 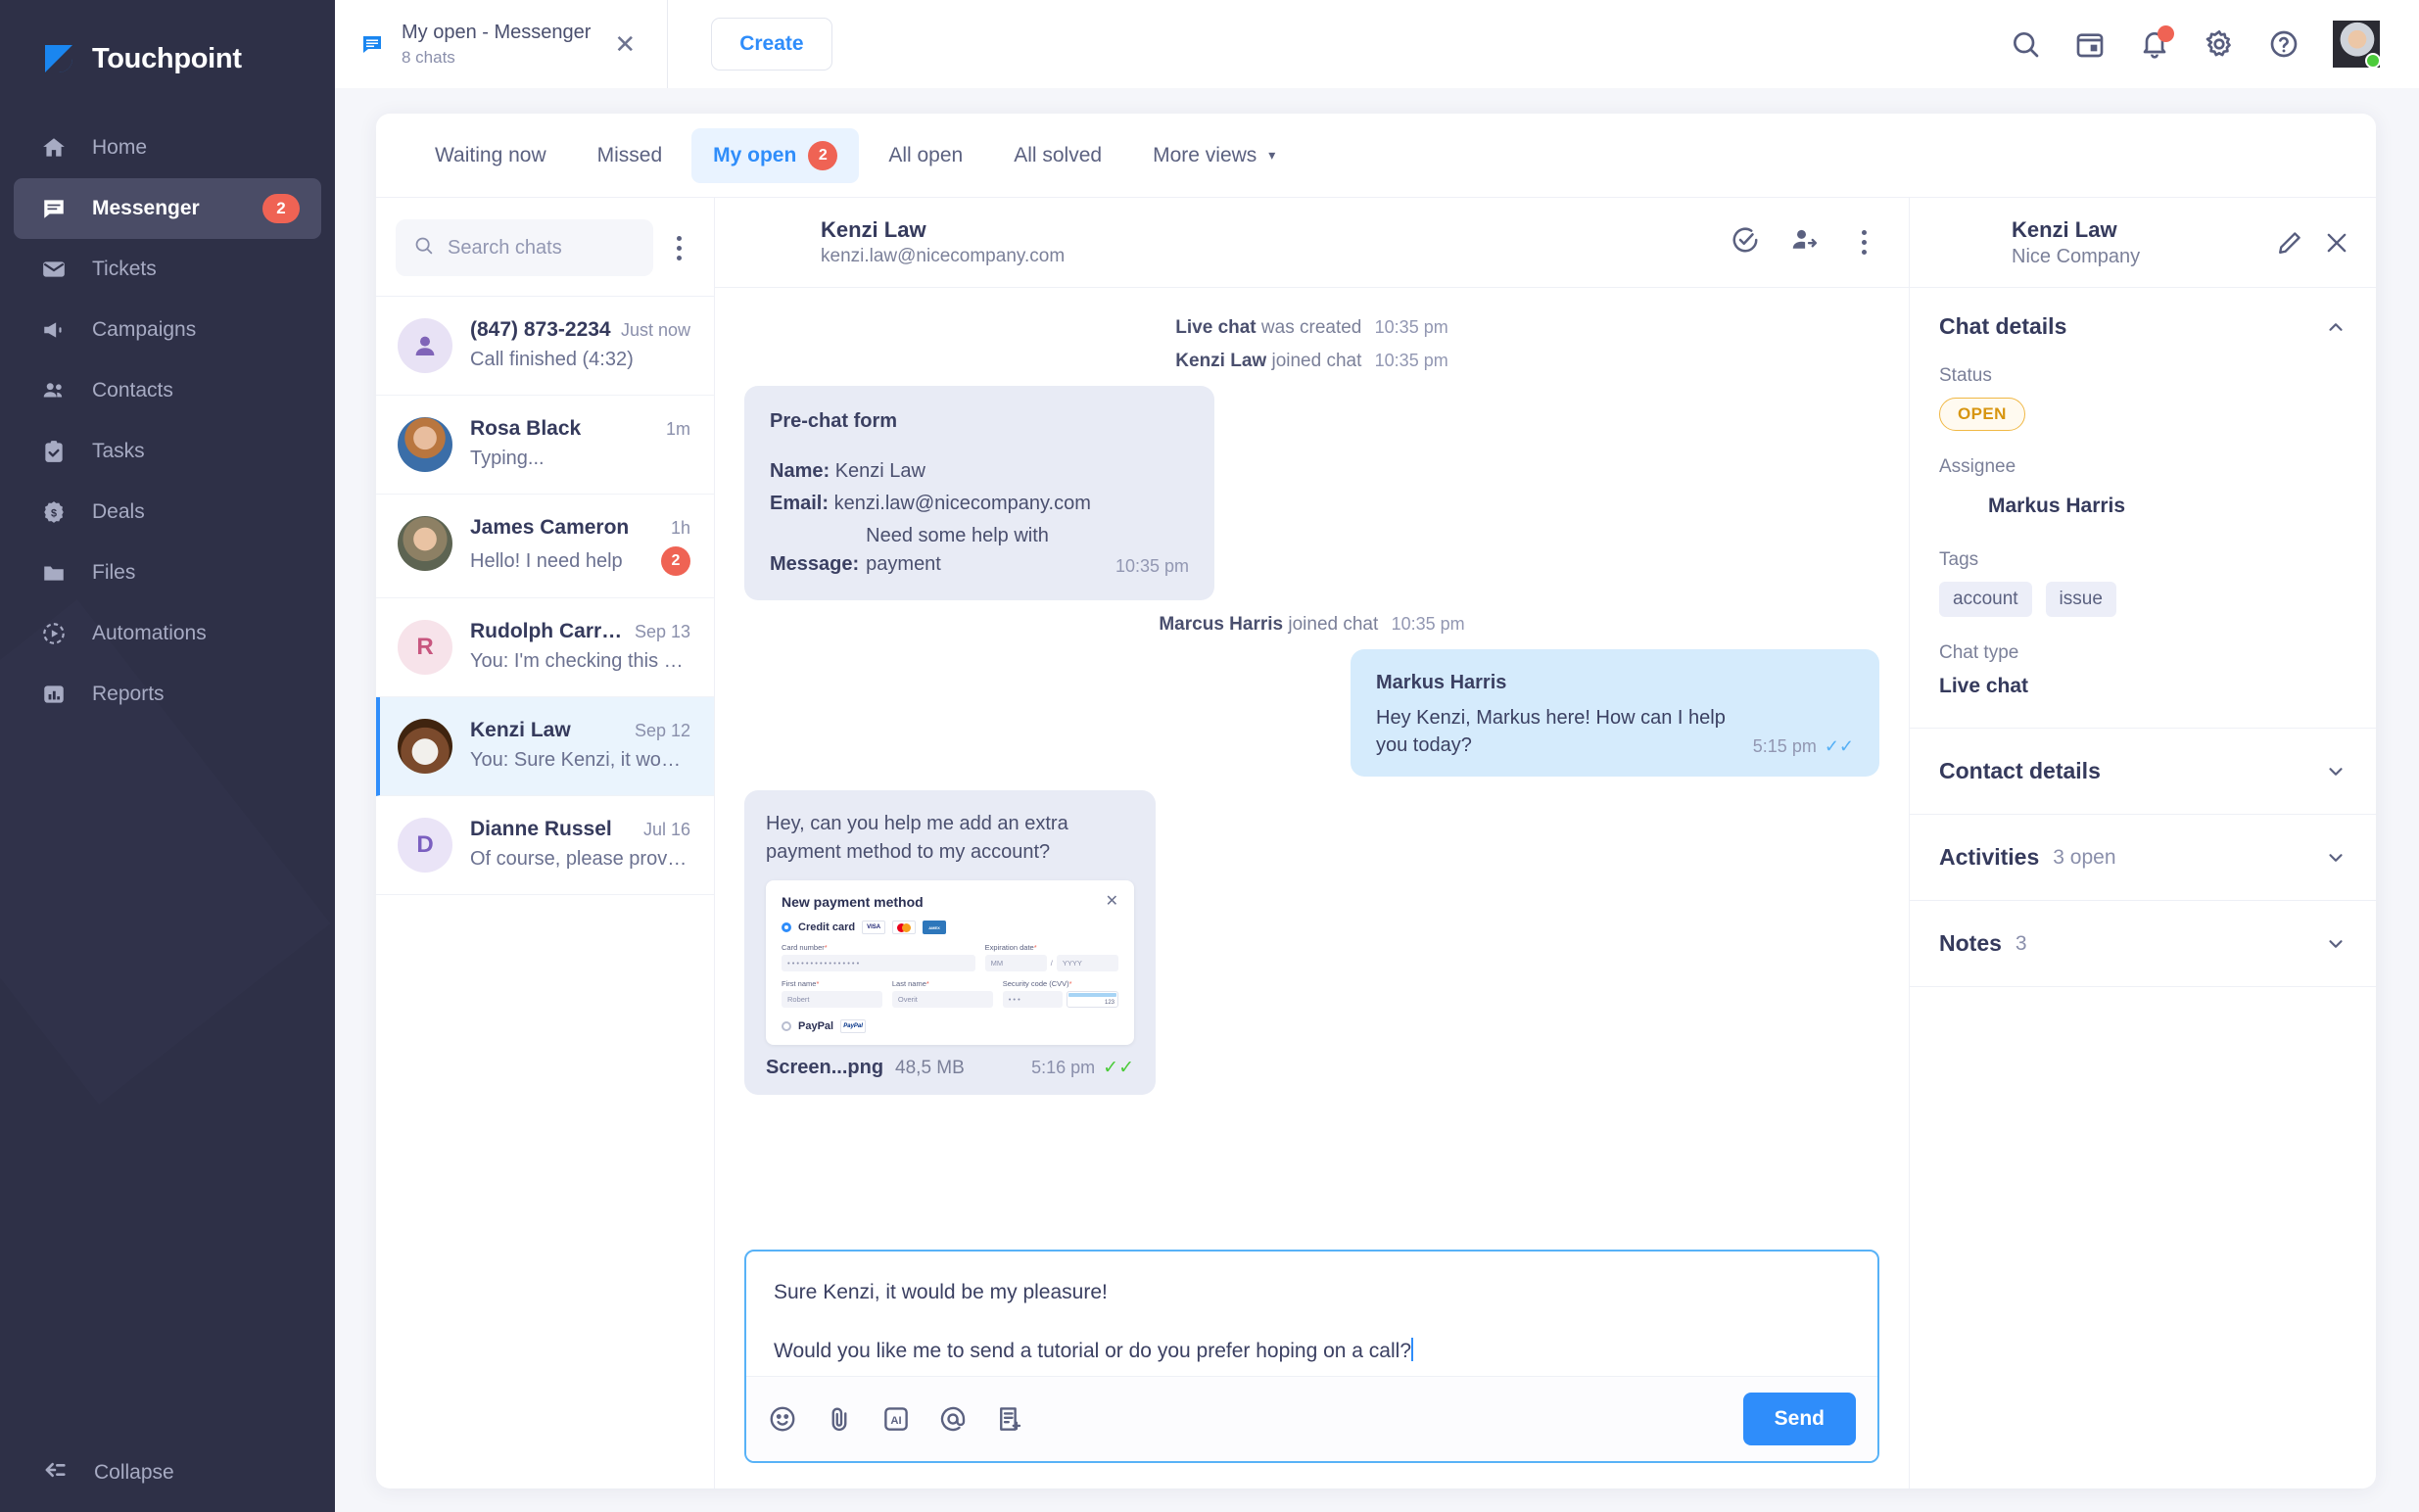 I want to click on open-tab-my-open-messenger: My open - Messenger 8 chats ✕, so click(x=502, y=44).